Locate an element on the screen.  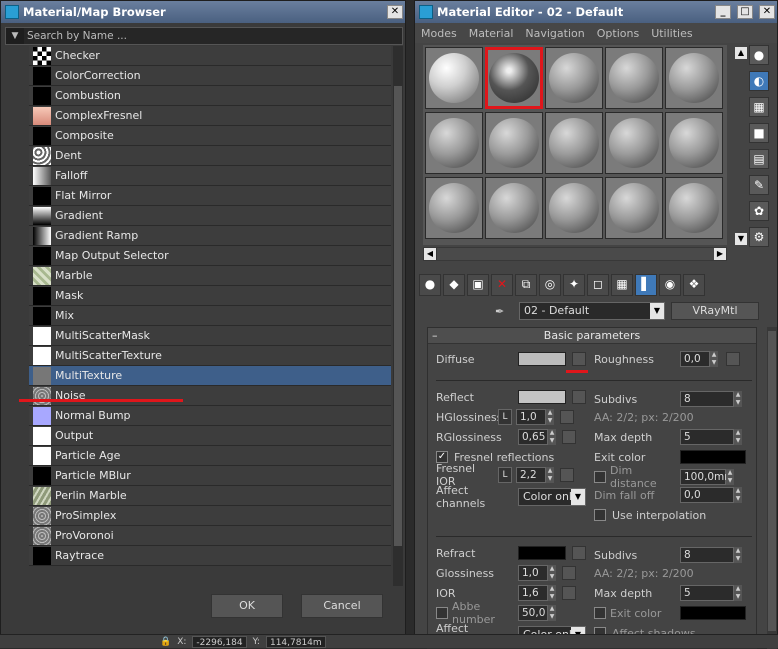
browser-titlebar: Material/Map Browser ✕ is located at coordinates (203, 12).